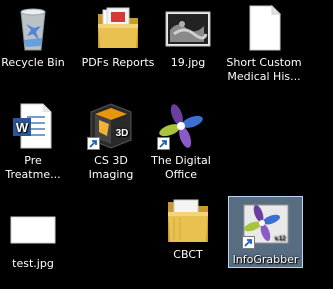 The width and height of the screenshot is (333, 289). Describe the element at coordinates (111, 167) in the screenshot. I see `desktop-icon-label: CS 3D Imaging` at that location.